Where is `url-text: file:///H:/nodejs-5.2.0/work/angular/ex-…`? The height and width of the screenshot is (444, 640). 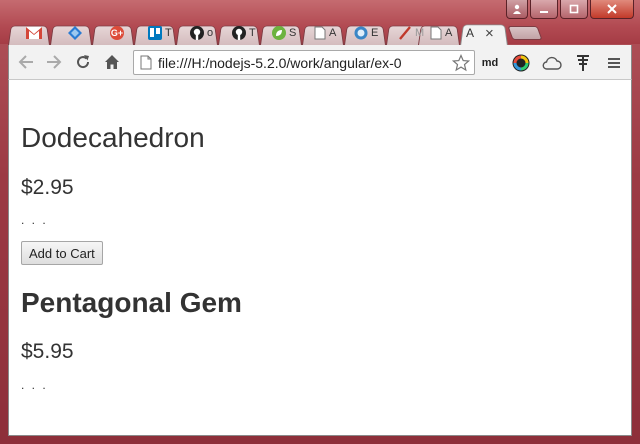
url-text: file:///H:/nodejs-5.2.0/work/angular/ex-… is located at coordinates (309, 63).